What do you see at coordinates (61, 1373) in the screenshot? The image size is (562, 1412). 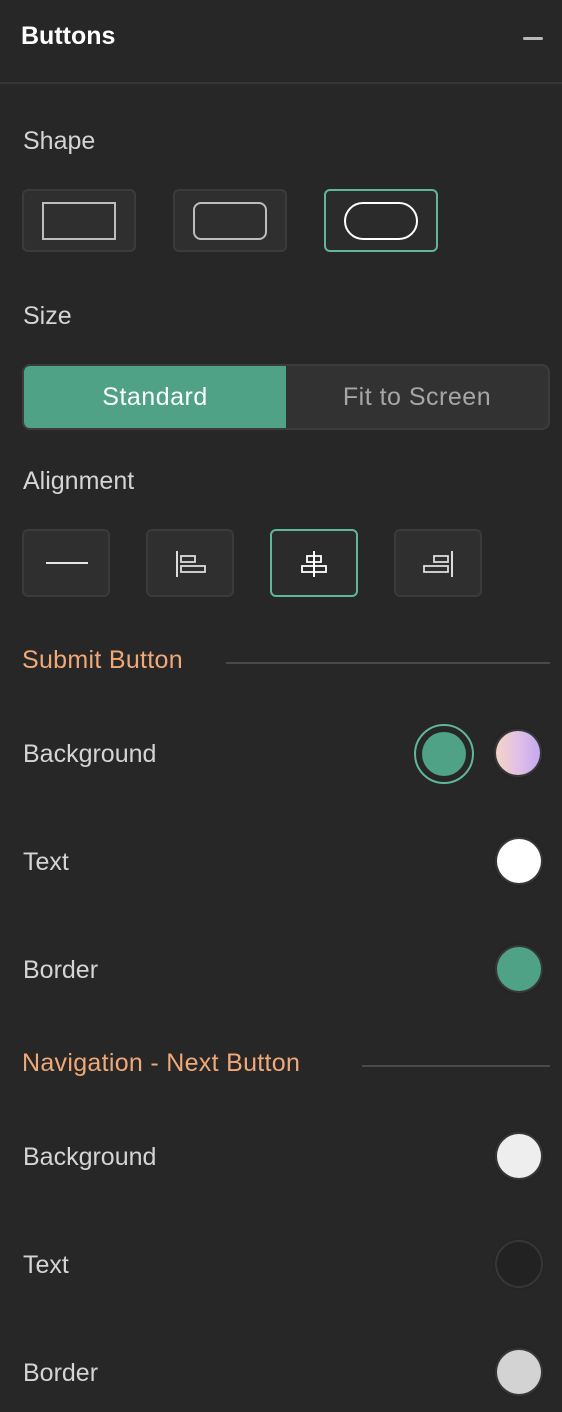 I see `next-border-label: Border` at bounding box center [61, 1373].